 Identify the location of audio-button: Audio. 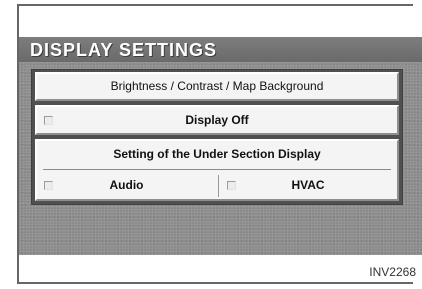
(126, 186).